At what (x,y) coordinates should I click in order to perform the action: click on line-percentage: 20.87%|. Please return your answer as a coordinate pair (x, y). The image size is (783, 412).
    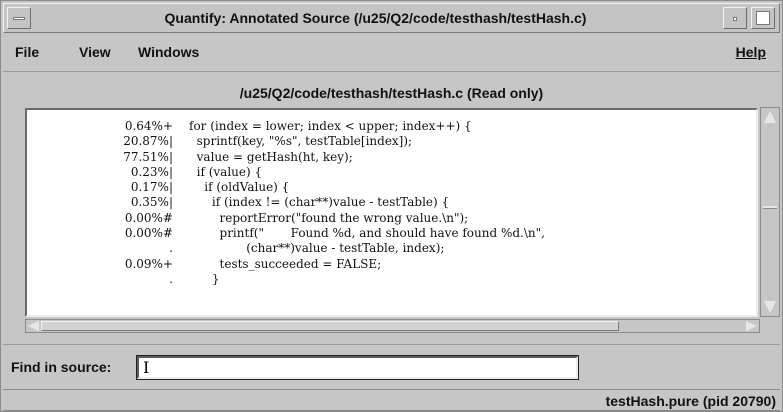
    Looking at the image, I should click on (148, 141).